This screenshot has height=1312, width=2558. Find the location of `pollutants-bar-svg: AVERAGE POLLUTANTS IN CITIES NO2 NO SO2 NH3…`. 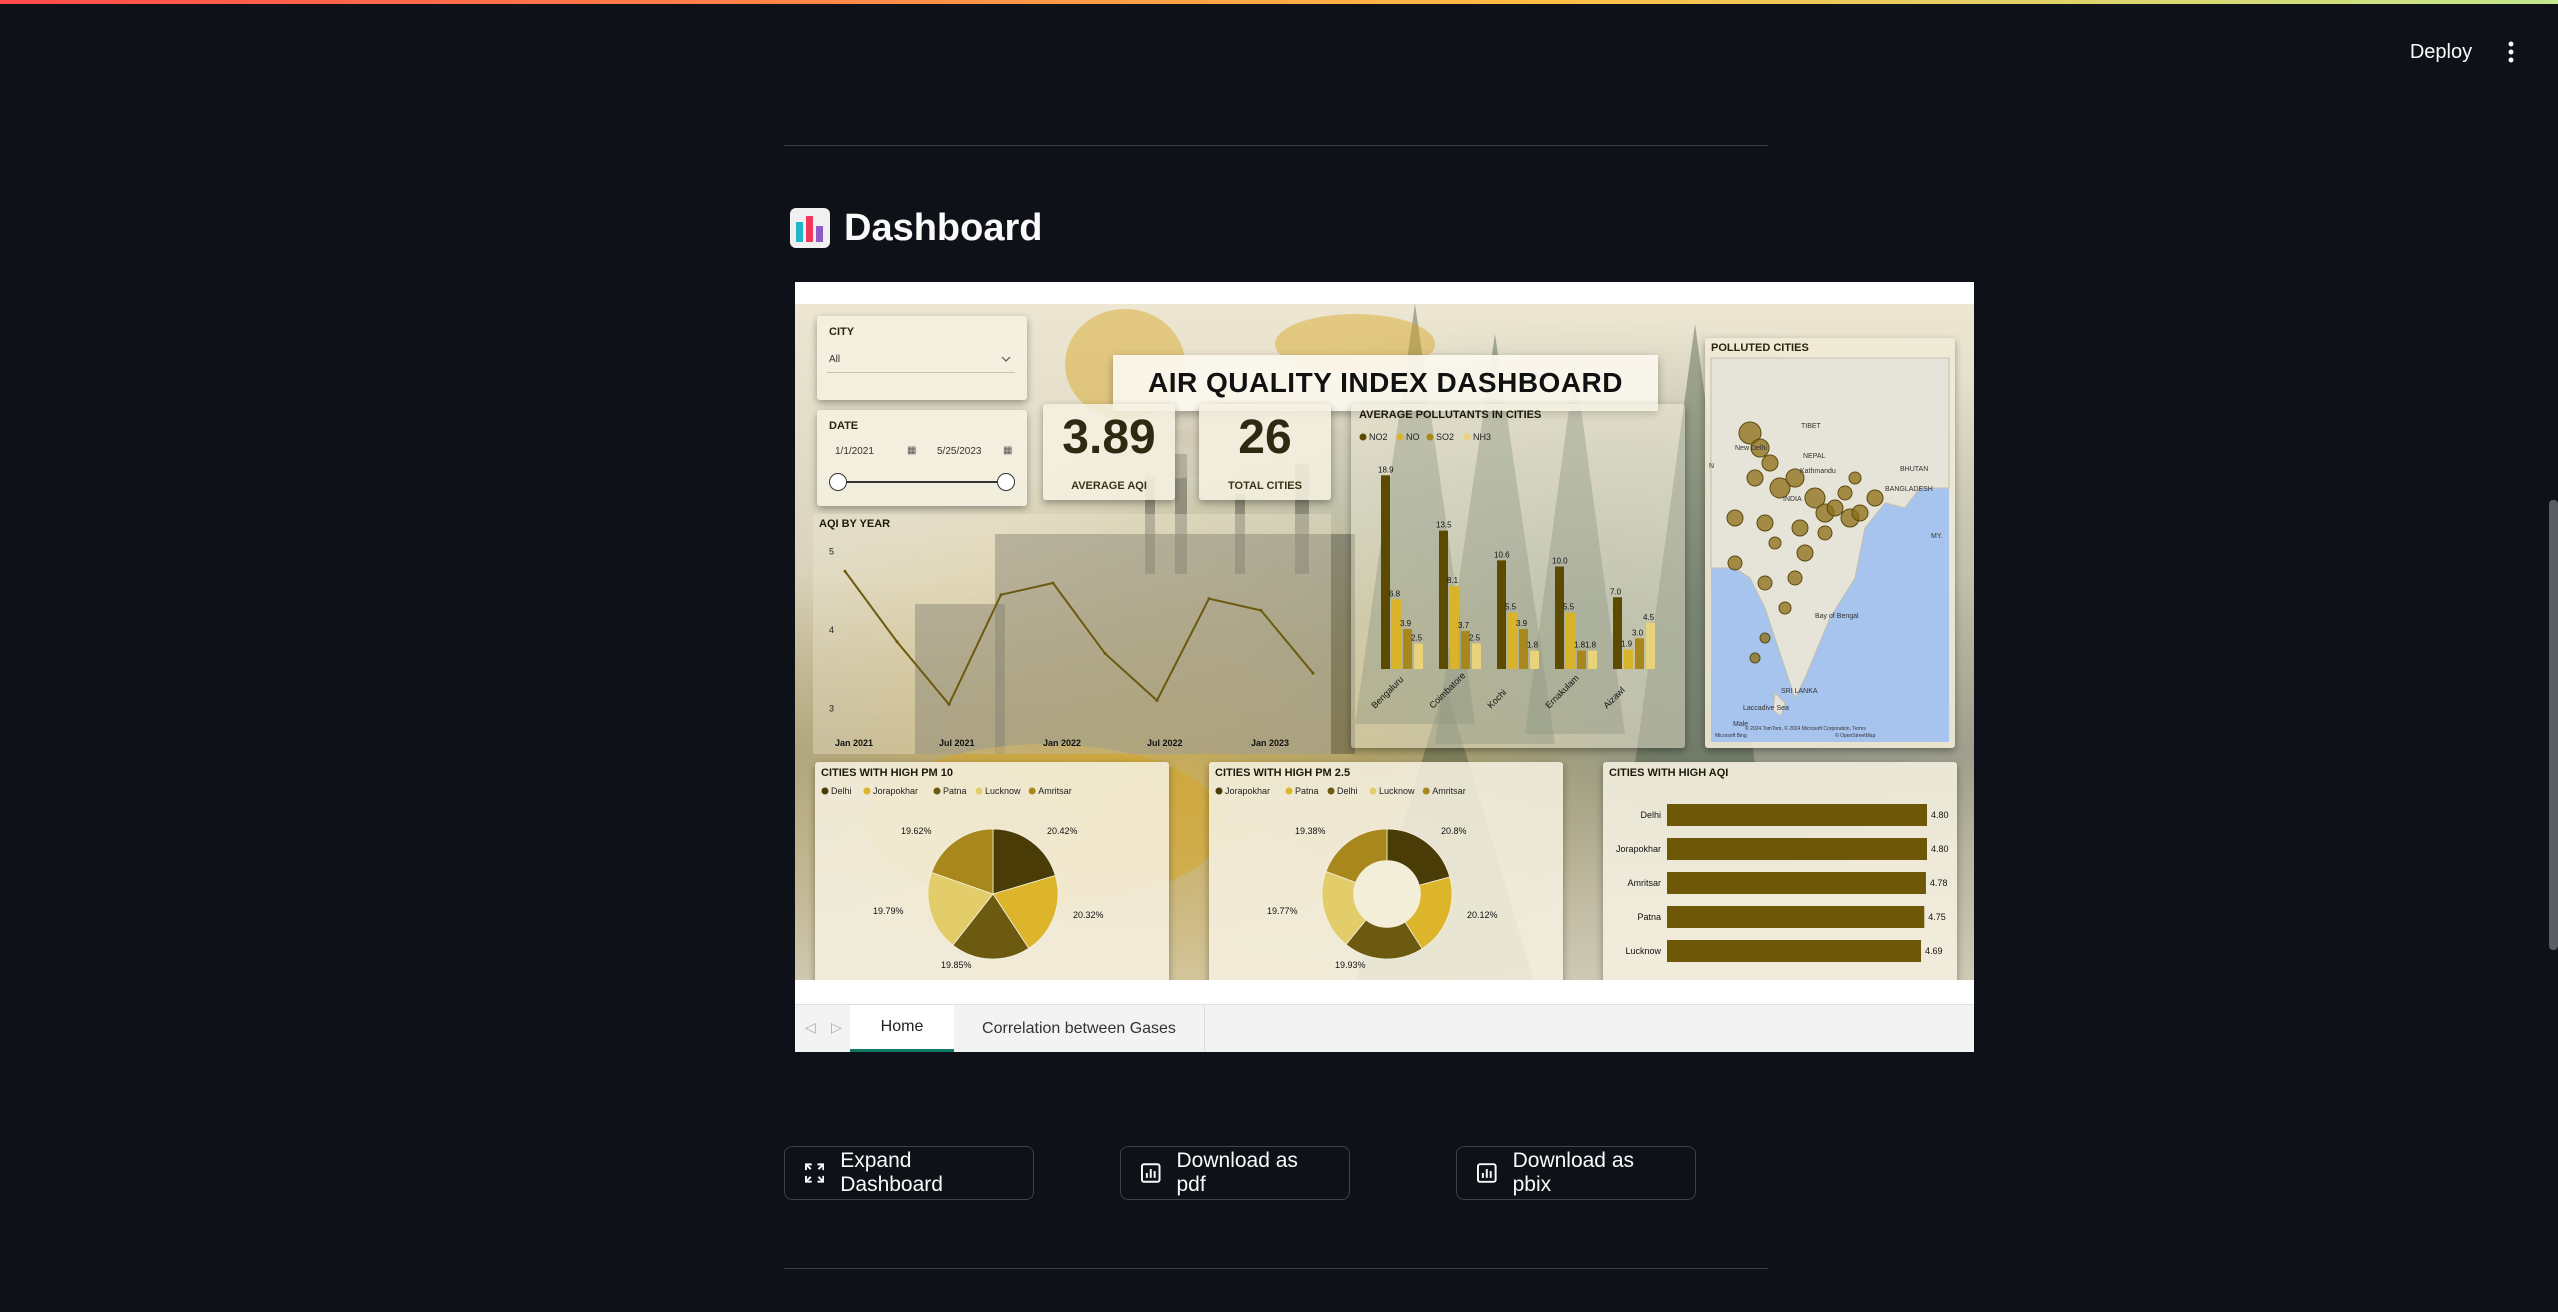

pollutants-bar-svg: AVERAGE POLLUTANTS IN CITIES NO2 NO SO2 NH3… is located at coordinates (1507, 559).